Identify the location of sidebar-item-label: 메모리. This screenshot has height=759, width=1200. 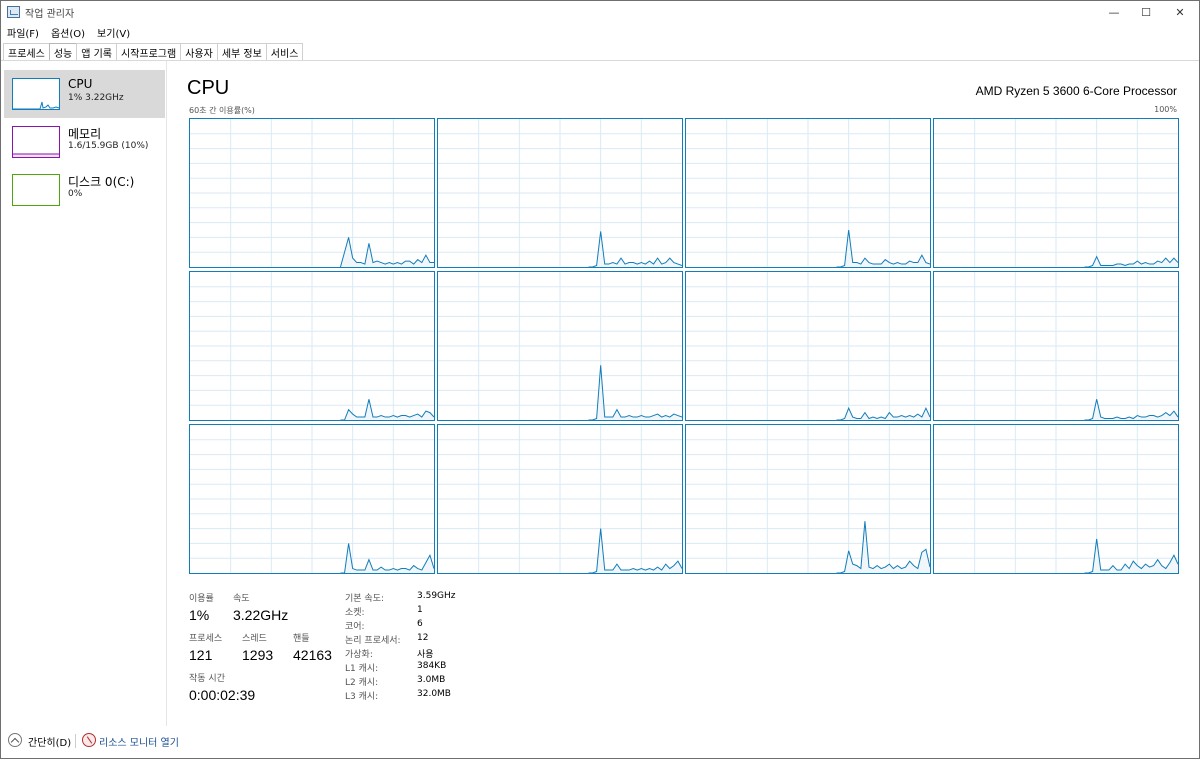
(85, 134).